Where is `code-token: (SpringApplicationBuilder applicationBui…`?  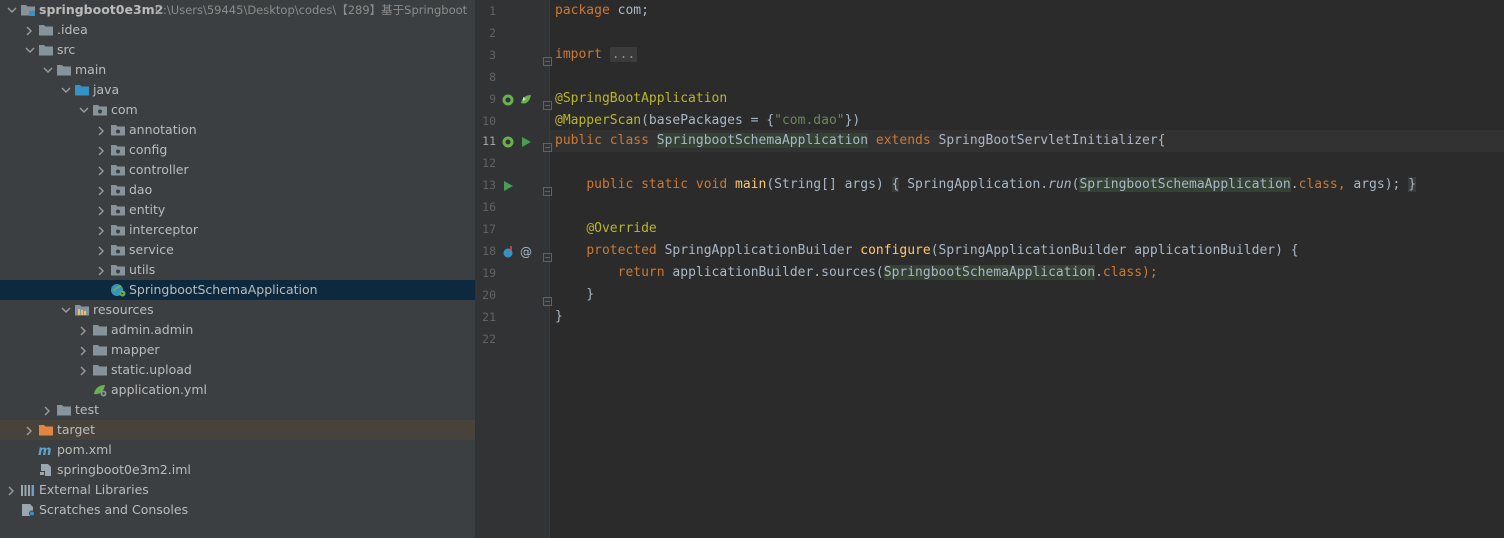
code-token: (SpringApplicationBuilder applicationBui… is located at coordinates (1114, 250).